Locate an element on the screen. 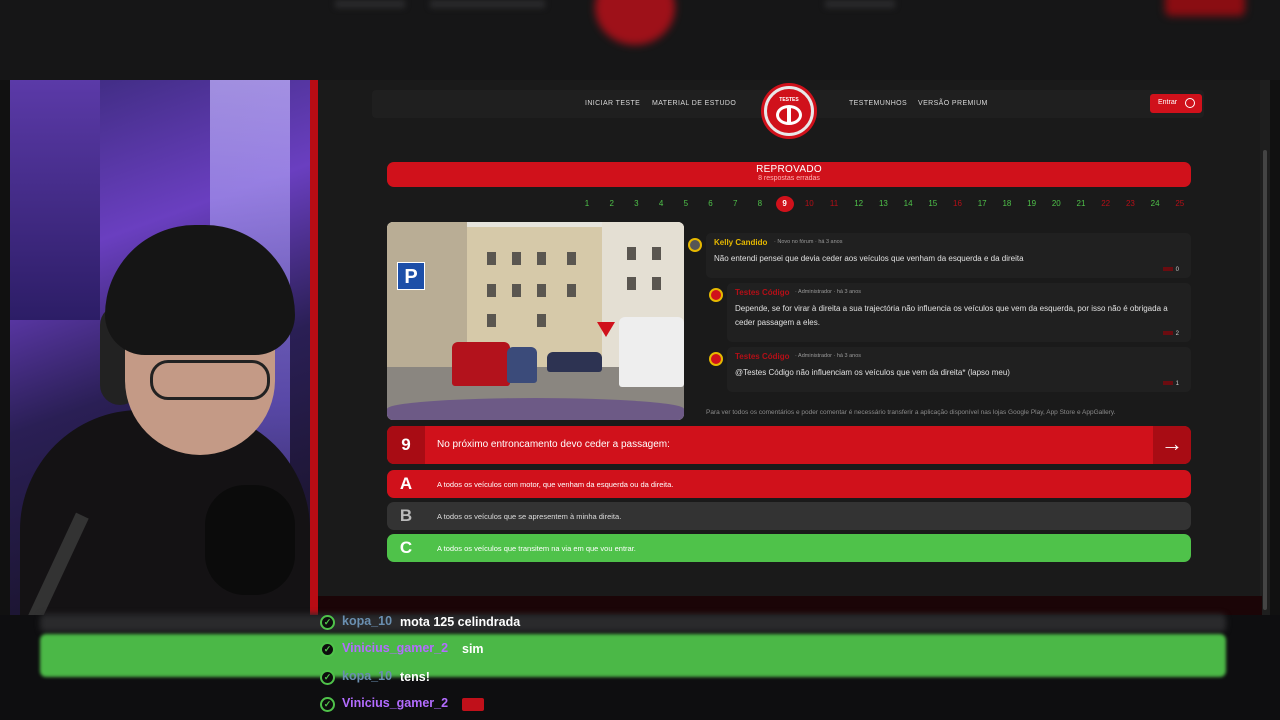  comment-likes: 0 is located at coordinates (1171, 270).